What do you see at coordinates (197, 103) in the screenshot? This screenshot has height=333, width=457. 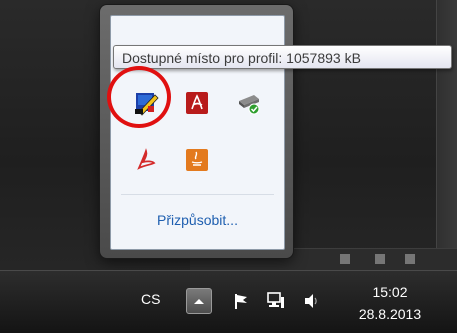 I see `adobe-acrobat-icon` at bounding box center [197, 103].